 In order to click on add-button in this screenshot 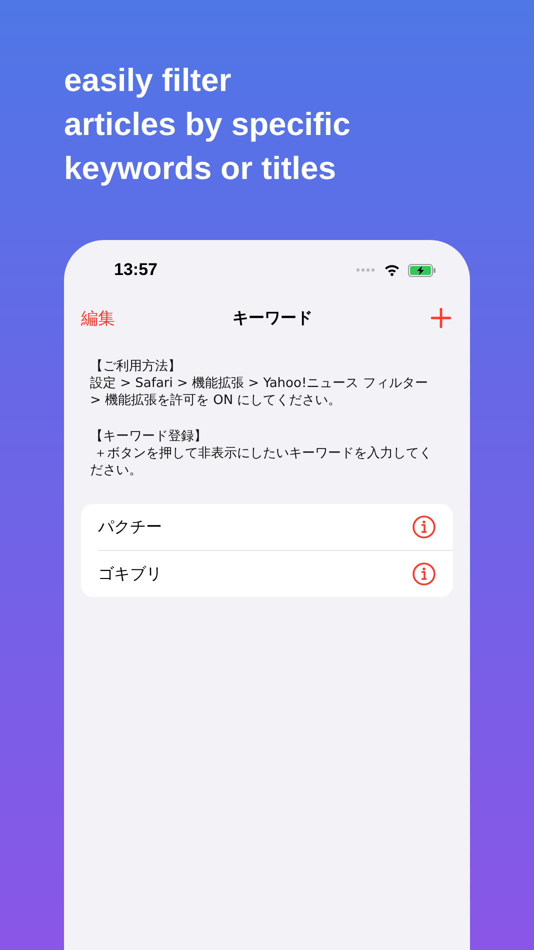, I will do `click(441, 318)`.